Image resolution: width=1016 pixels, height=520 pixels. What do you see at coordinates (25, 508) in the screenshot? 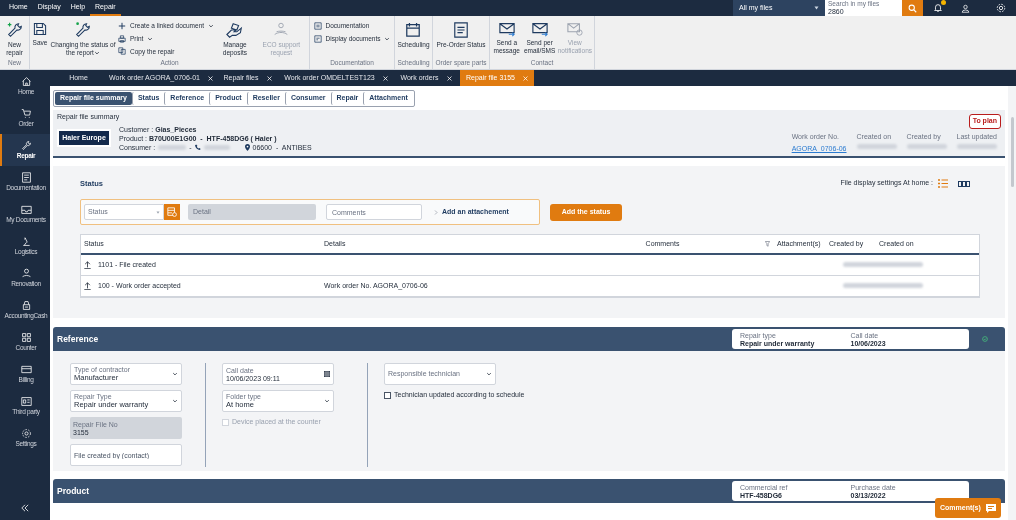
I see `double-chevron-icon` at bounding box center [25, 508].